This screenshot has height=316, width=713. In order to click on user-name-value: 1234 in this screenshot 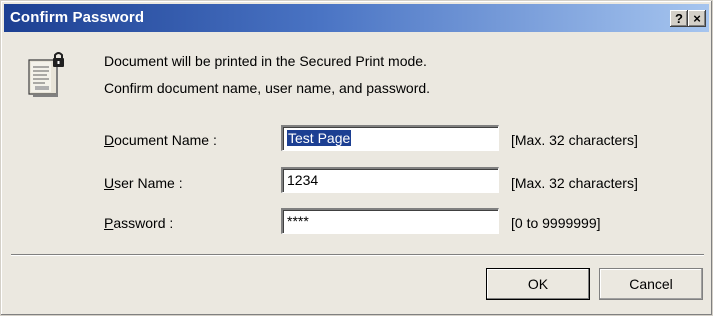, I will do `click(303, 180)`.